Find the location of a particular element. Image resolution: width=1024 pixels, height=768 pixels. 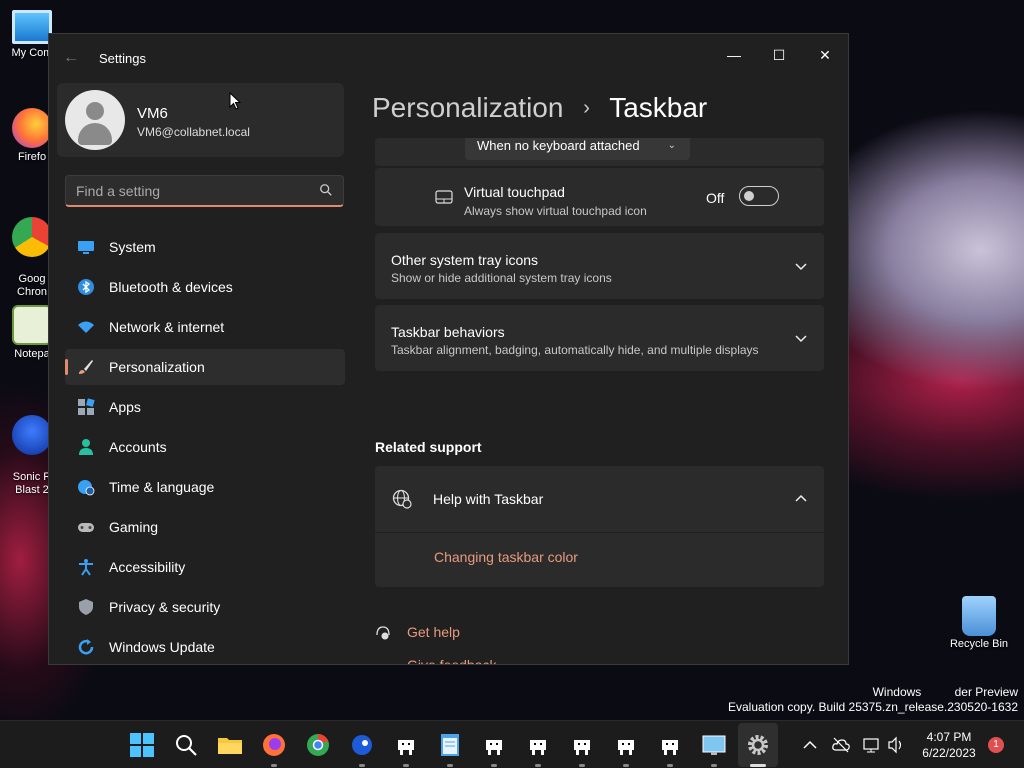

computer-icon is located at coordinates (32, 27).